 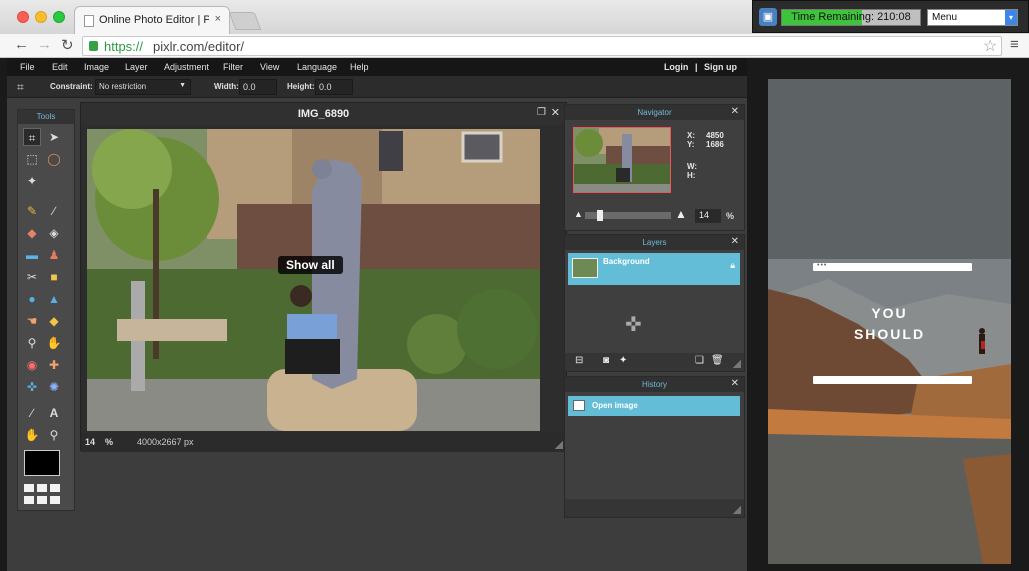 What do you see at coordinates (54, 277) in the screenshot?
I see `drawing-tool-icon: ■` at bounding box center [54, 277].